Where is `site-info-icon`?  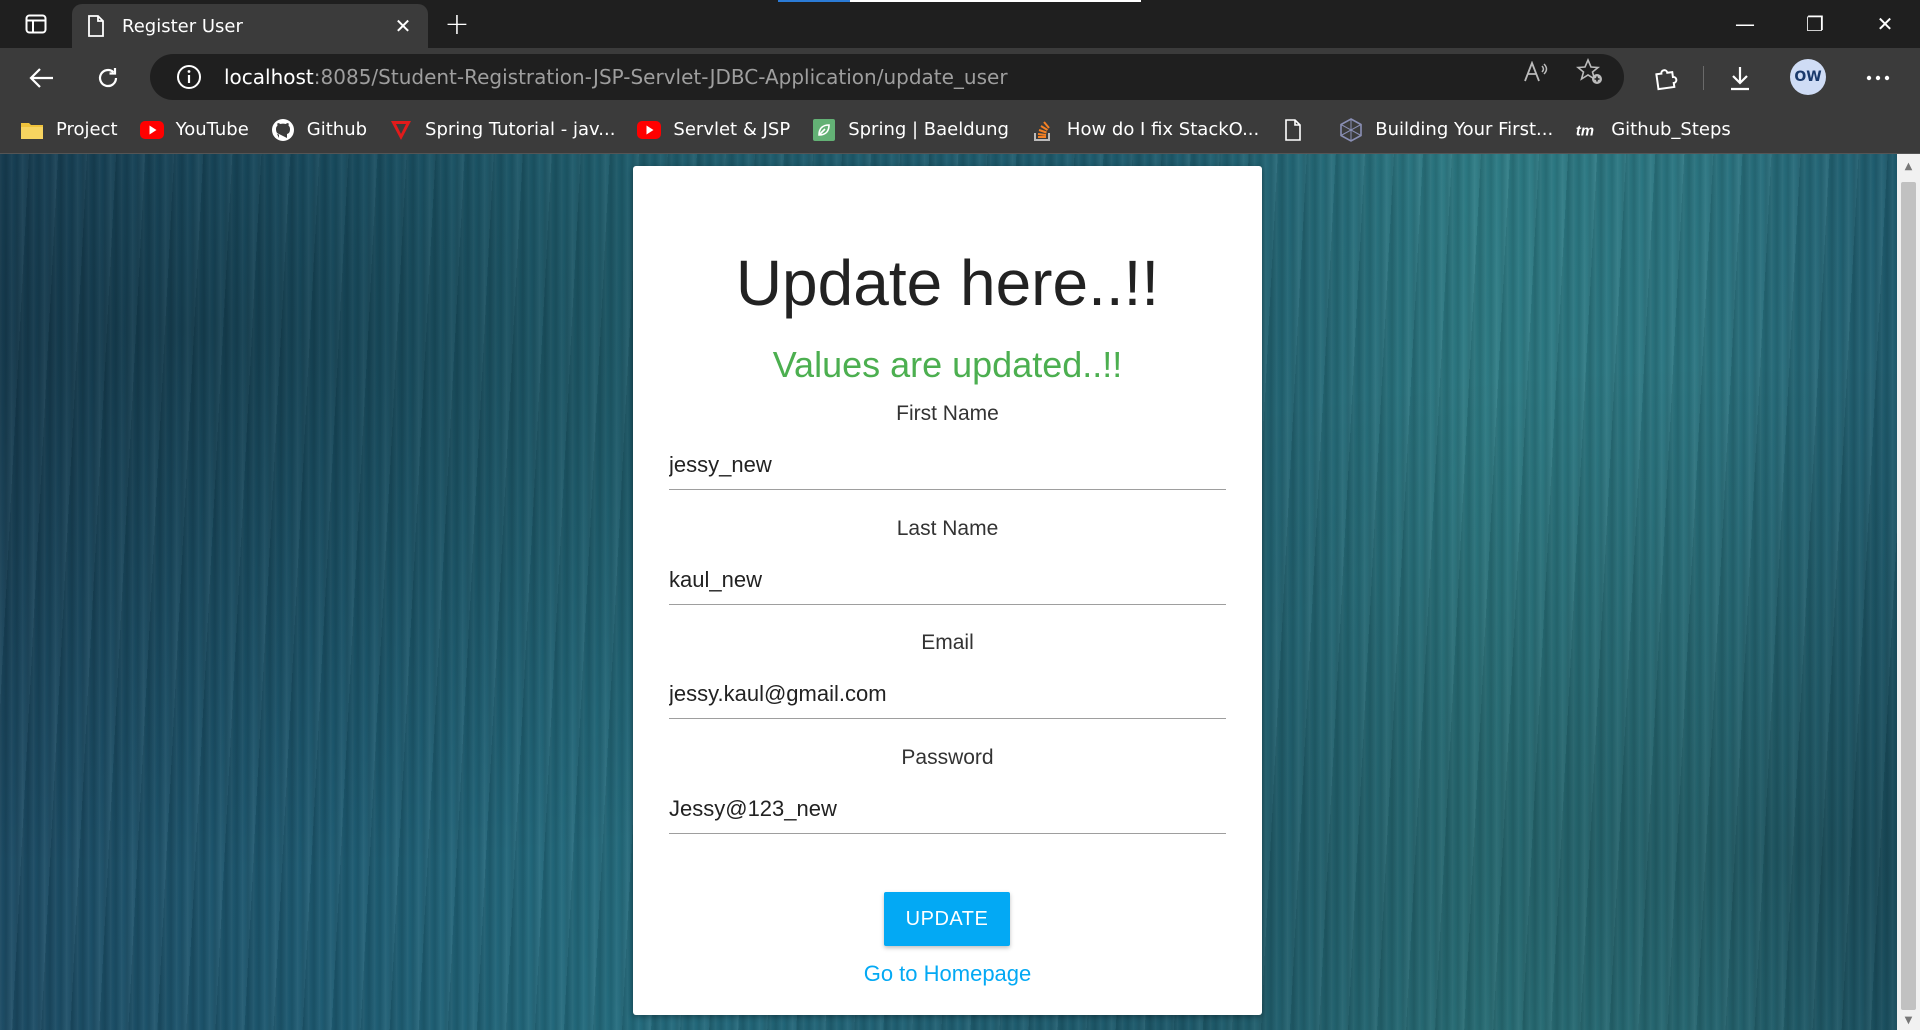 site-info-icon is located at coordinates (189, 77).